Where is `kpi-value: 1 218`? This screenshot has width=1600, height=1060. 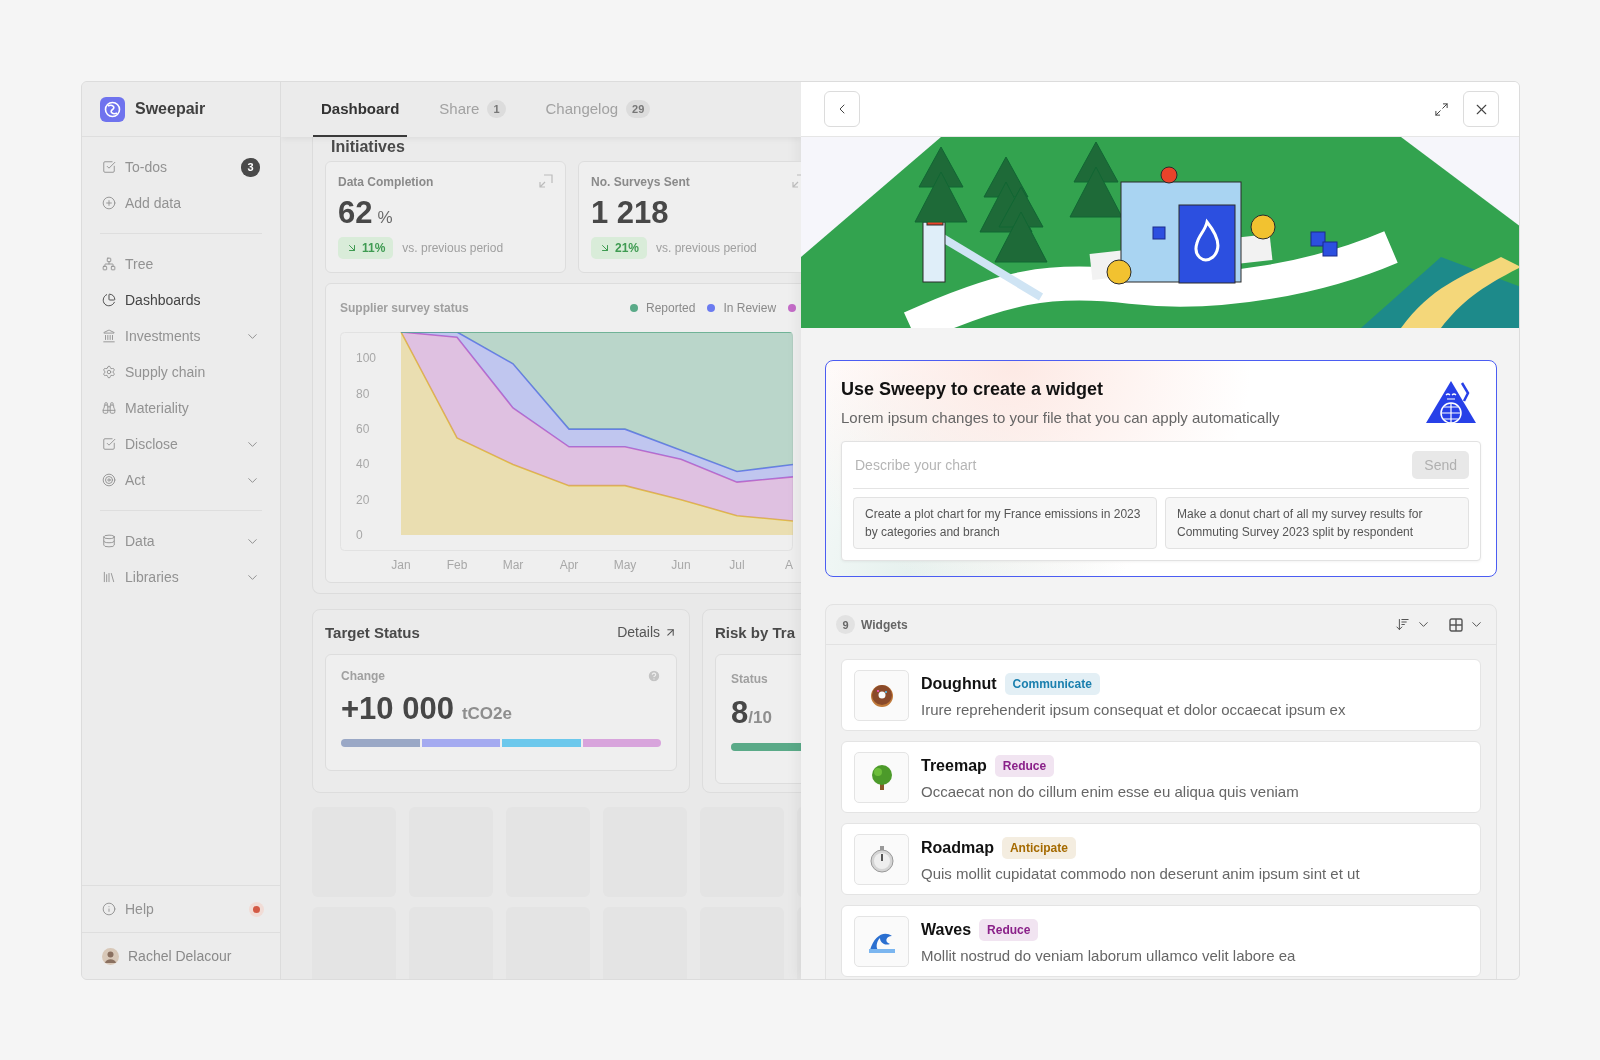
kpi-value: 1 218 is located at coordinates (630, 213).